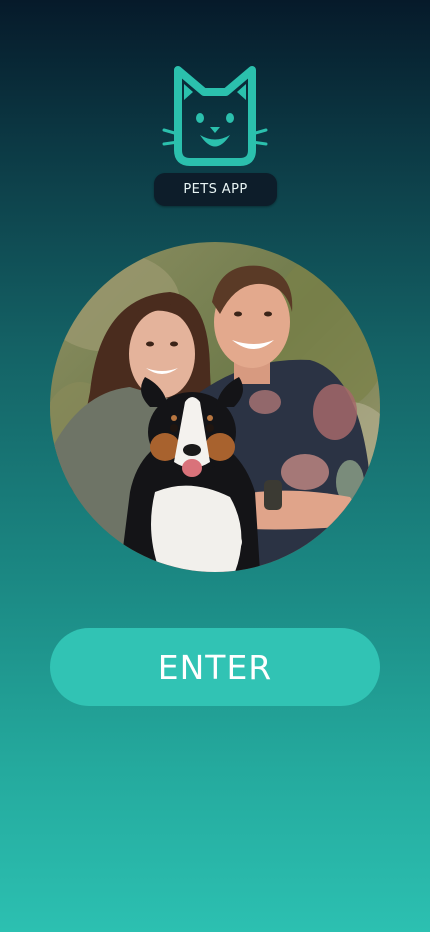 The height and width of the screenshot is (932, 430). I want to click on app-name-badge: PETS APP, so click(215, 189).